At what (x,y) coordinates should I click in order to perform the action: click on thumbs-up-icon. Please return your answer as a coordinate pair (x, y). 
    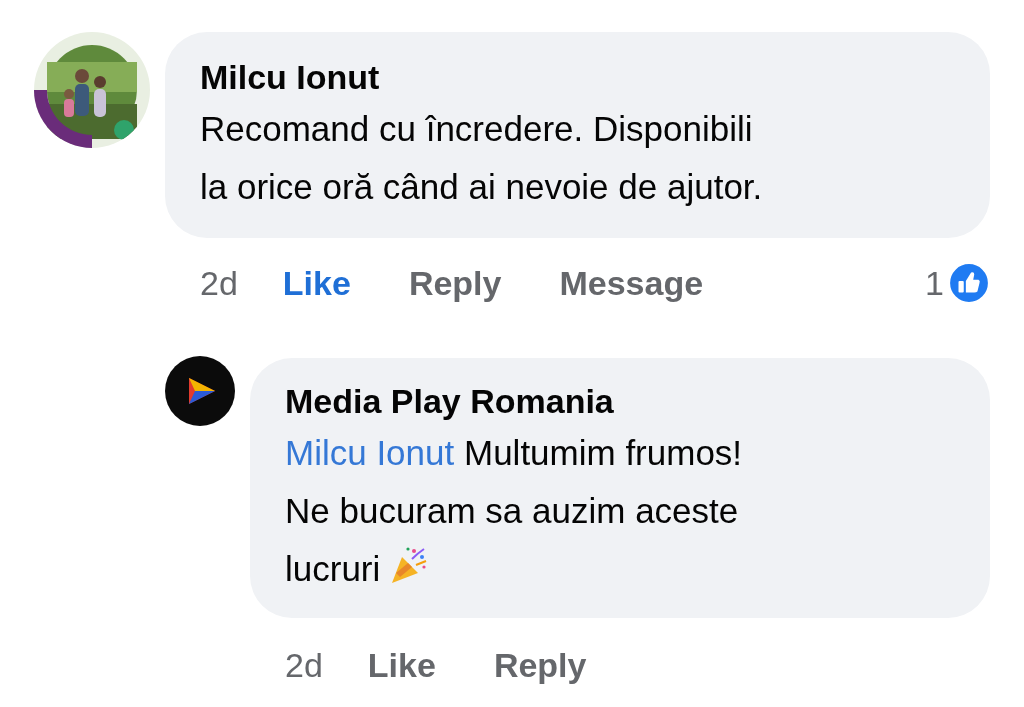
    Looking at the image, I should click on (969, 283).